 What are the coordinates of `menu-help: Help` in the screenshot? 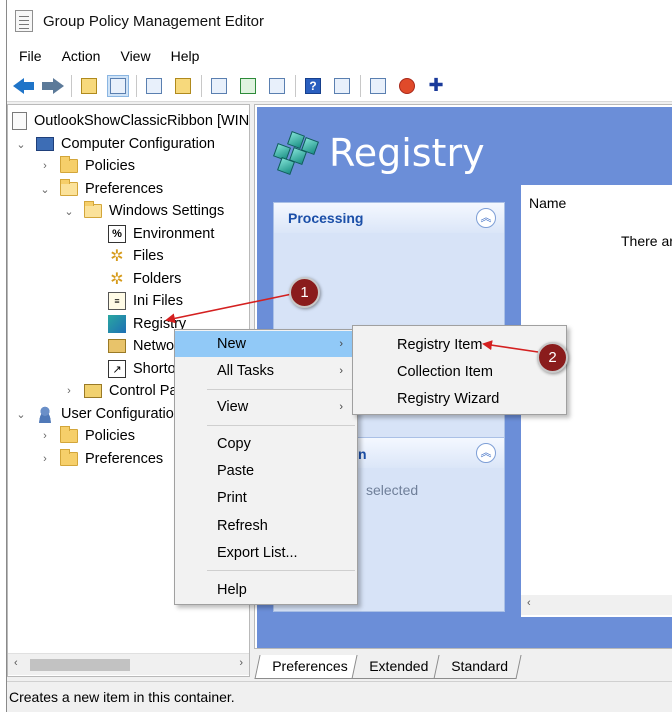 It's located at (185, 56).